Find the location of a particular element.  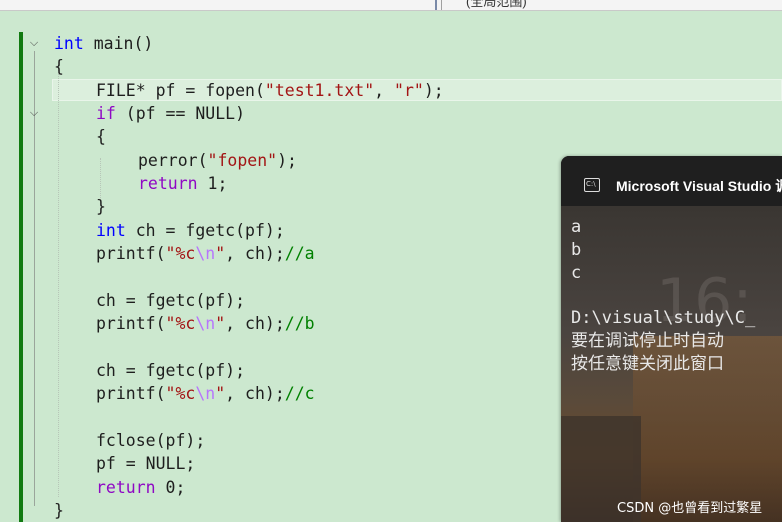

code-line: pf = NULL; is located at coordinates (145, 463).